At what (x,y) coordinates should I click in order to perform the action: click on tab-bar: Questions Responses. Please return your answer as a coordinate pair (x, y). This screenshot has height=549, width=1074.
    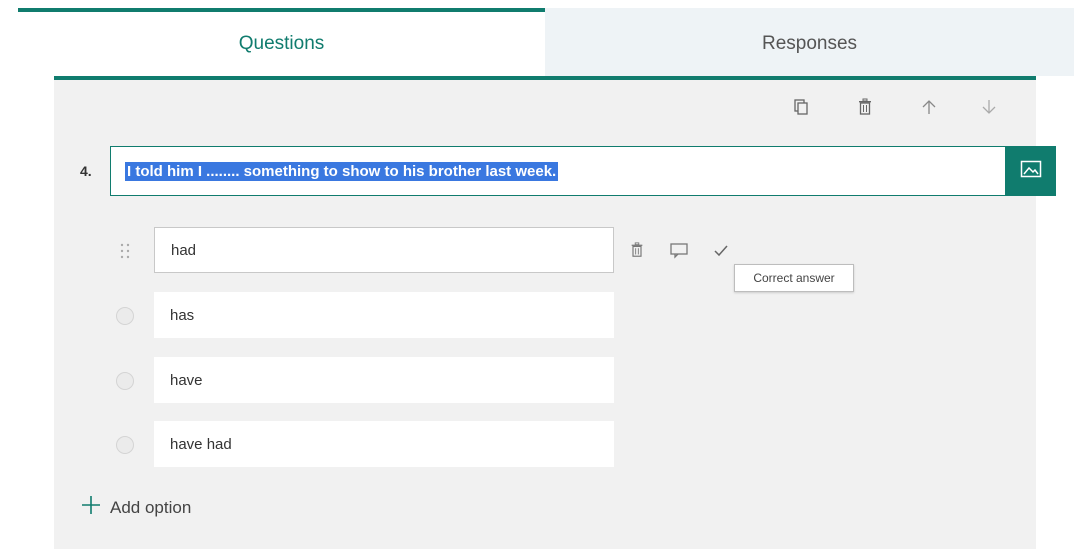
    Looking at the image, I should click on (546, 42).